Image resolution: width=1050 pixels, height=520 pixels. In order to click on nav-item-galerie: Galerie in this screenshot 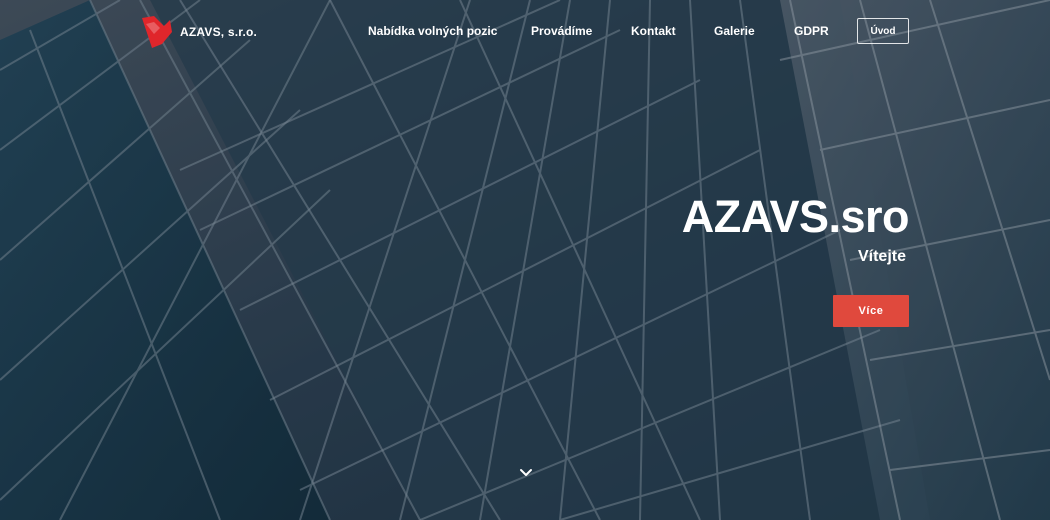, I will do `click(734, 31)`.